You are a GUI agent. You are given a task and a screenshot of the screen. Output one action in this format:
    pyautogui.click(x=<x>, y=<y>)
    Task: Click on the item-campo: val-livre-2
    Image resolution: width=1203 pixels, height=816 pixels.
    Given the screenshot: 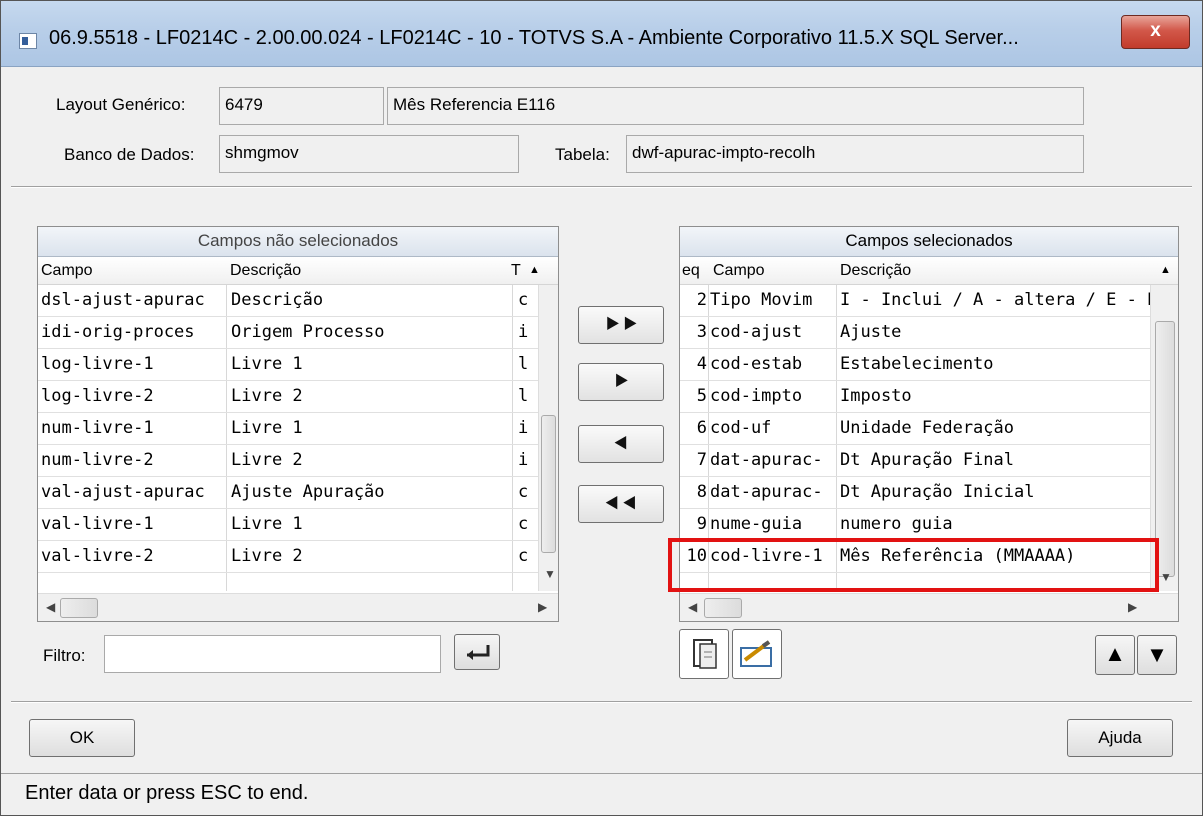 What is the action you would take?
    pyautogui.click(x=97, y=556)
    